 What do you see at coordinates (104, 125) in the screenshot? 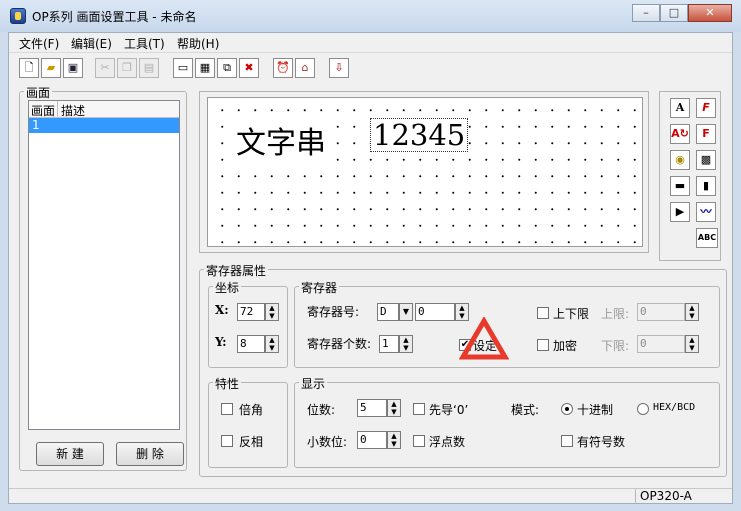
I see `table-row: 1` at bounding box center [104, 125].